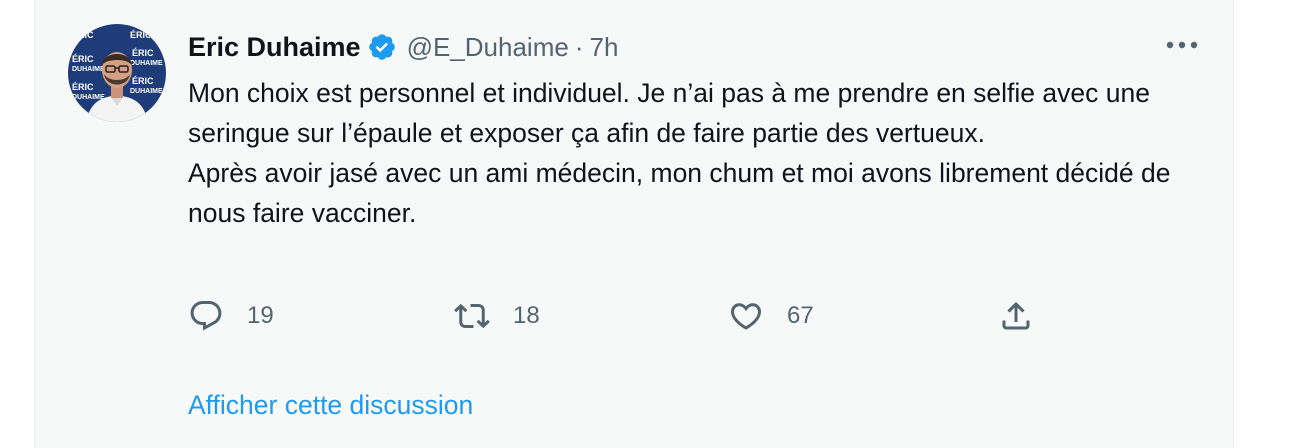 The height and width of the screenshot is (448, 1294). I want to click on share-icon, so click(1016, 315).